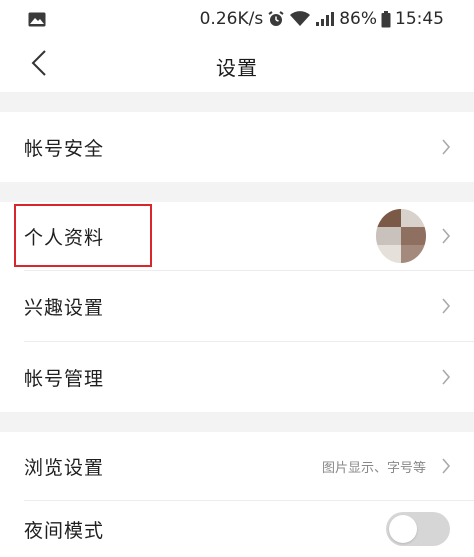  What do you see at coordinates (64, 148) in the screenshot?
I see `account-security-label: 帐号安全` at bounding box center [64, 148].